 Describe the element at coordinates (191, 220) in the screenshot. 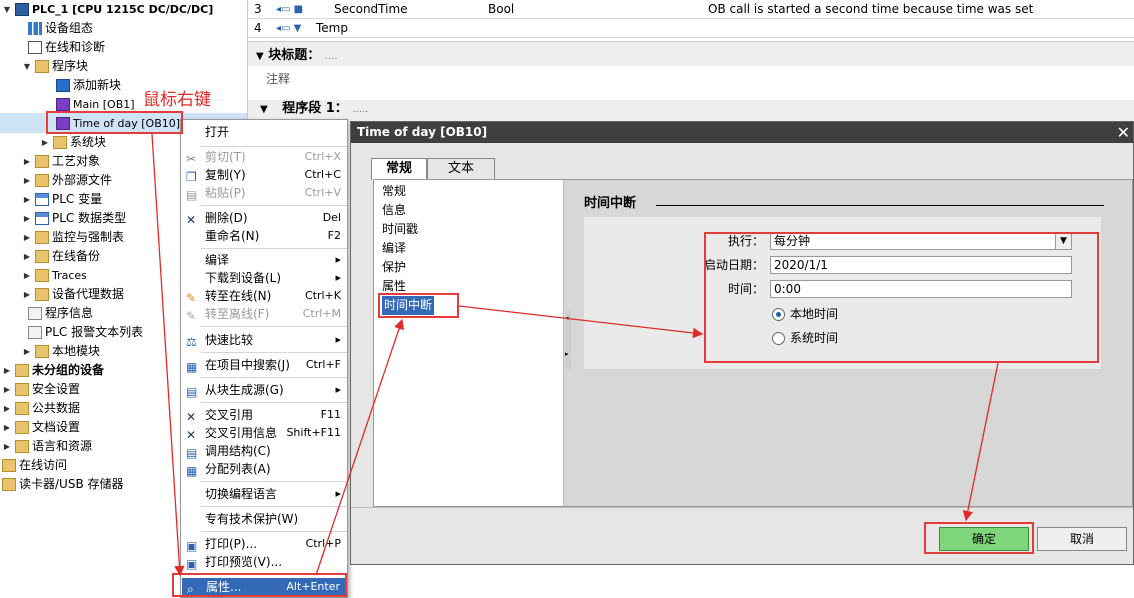

I see `delete-x-icon: ✕` at that location.